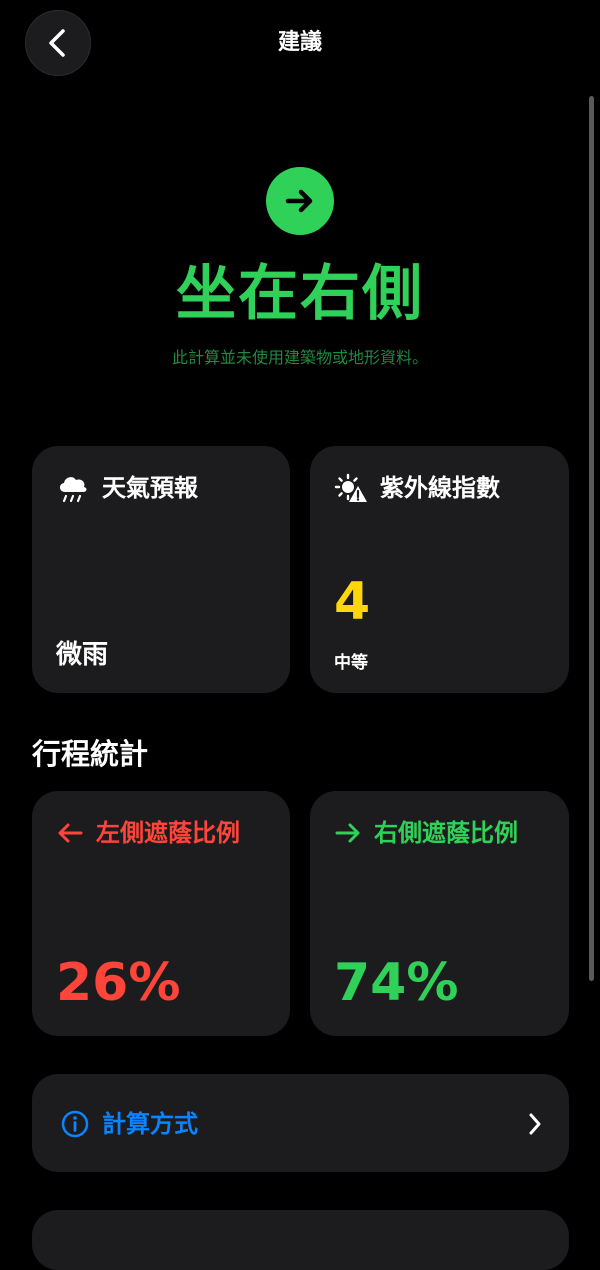  What do you see at coordinates (350, 487) in the screenshot?
I see `sun-warning-icon` at bounding box center [350, 487].